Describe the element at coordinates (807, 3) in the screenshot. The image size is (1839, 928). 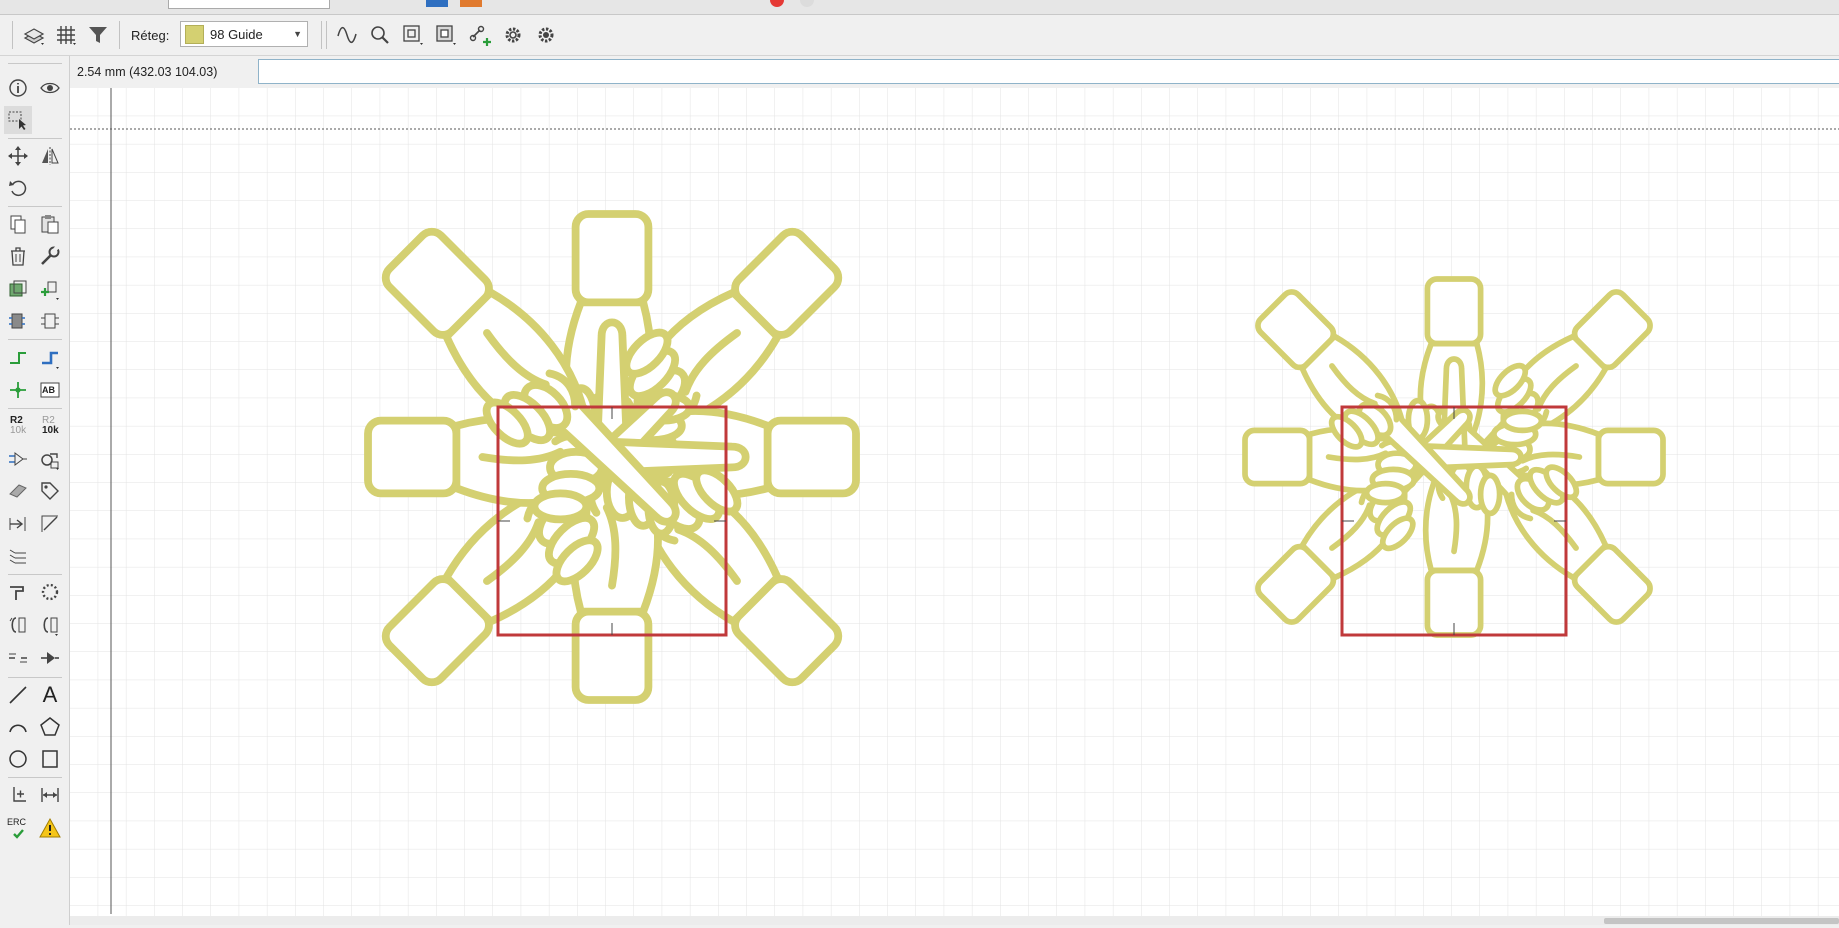
I see `stop-icon` at that location.